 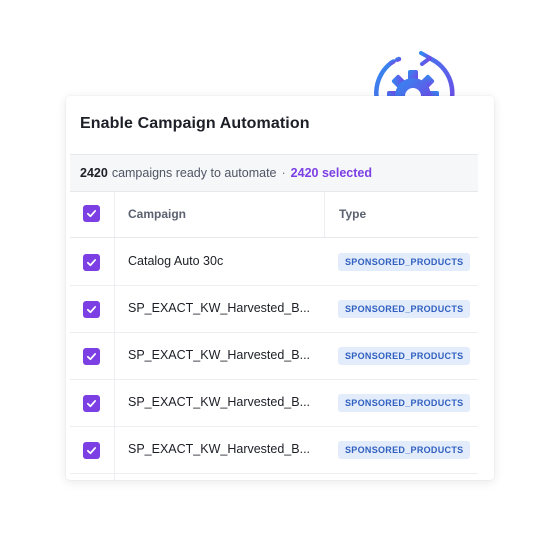 I want to click on dialog-title: Enable Campaign Automation, so click(x=195, y=123).